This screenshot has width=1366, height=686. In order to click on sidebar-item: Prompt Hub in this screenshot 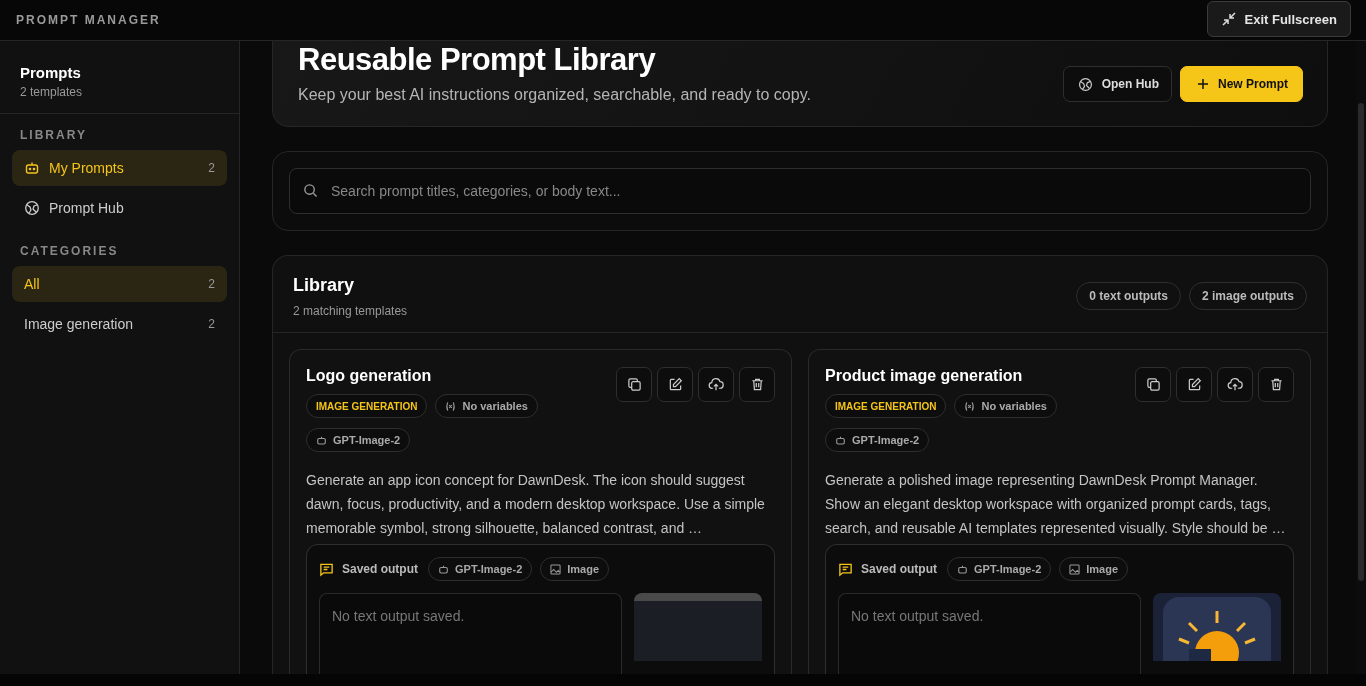, I will do `click(119, 208)`.